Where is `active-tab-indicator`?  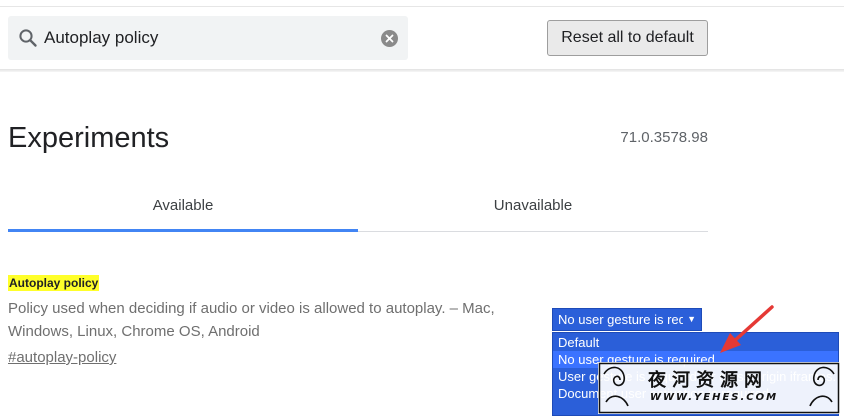
active-tab-indicator is located at coordinates (183, 230).